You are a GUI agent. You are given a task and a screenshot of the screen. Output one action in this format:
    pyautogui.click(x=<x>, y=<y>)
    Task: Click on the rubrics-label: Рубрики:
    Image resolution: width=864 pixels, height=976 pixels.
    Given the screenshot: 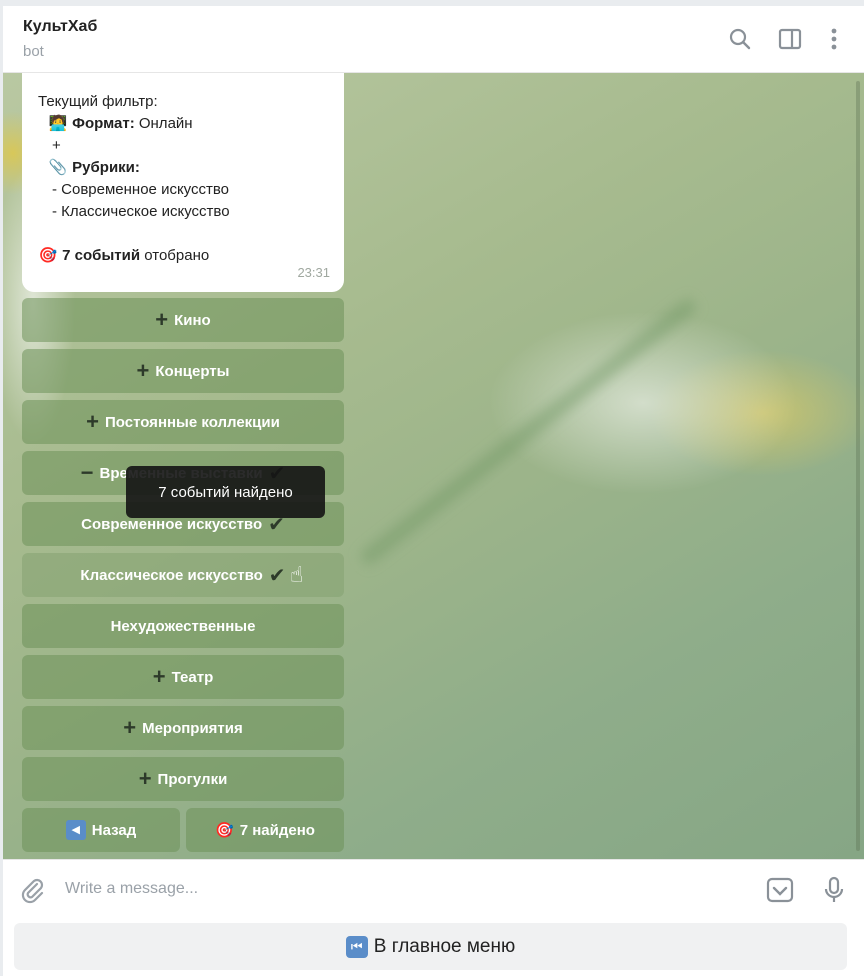 What is the action you would take?
    pyautogui.click(x=106, y=167)
    